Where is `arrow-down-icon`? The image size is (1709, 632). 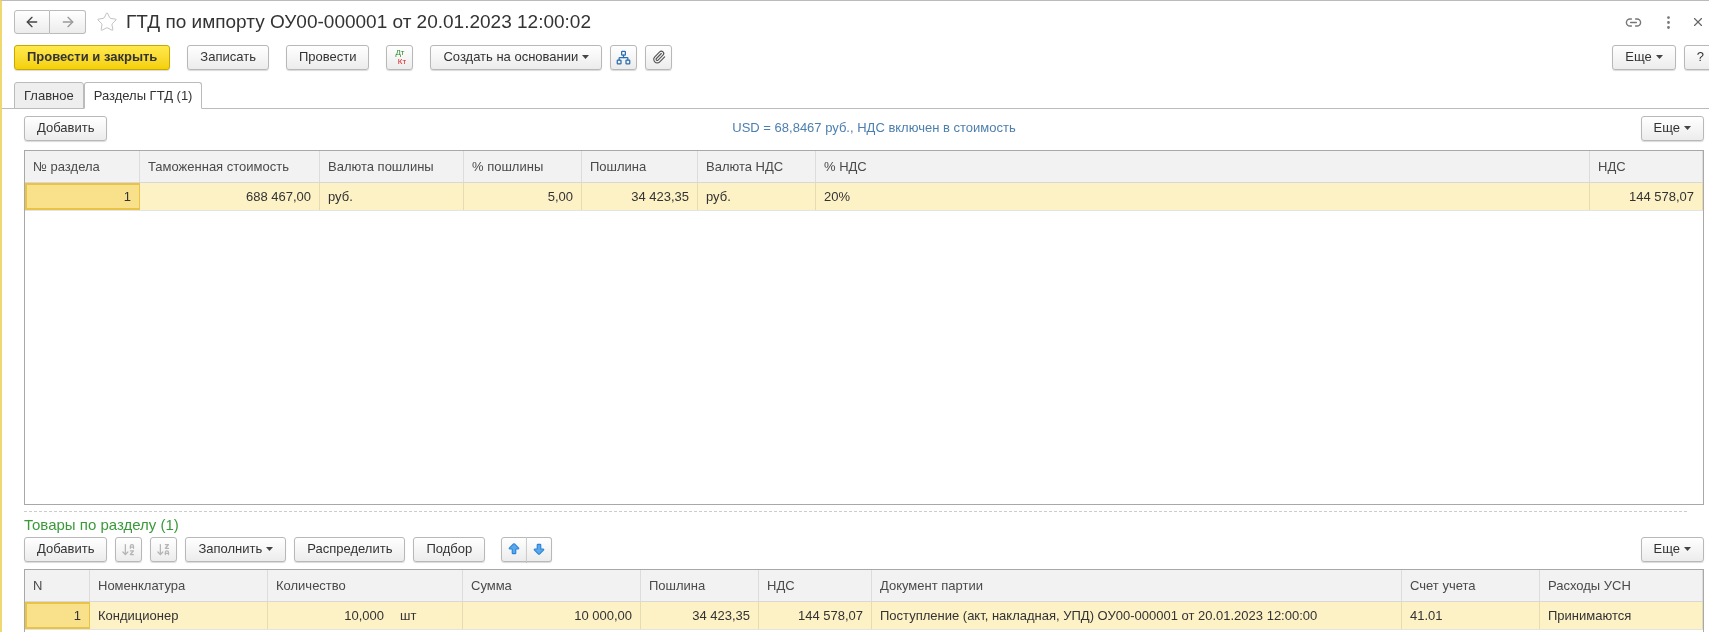
arrow-down-icon is located at coordinates (539, 549).